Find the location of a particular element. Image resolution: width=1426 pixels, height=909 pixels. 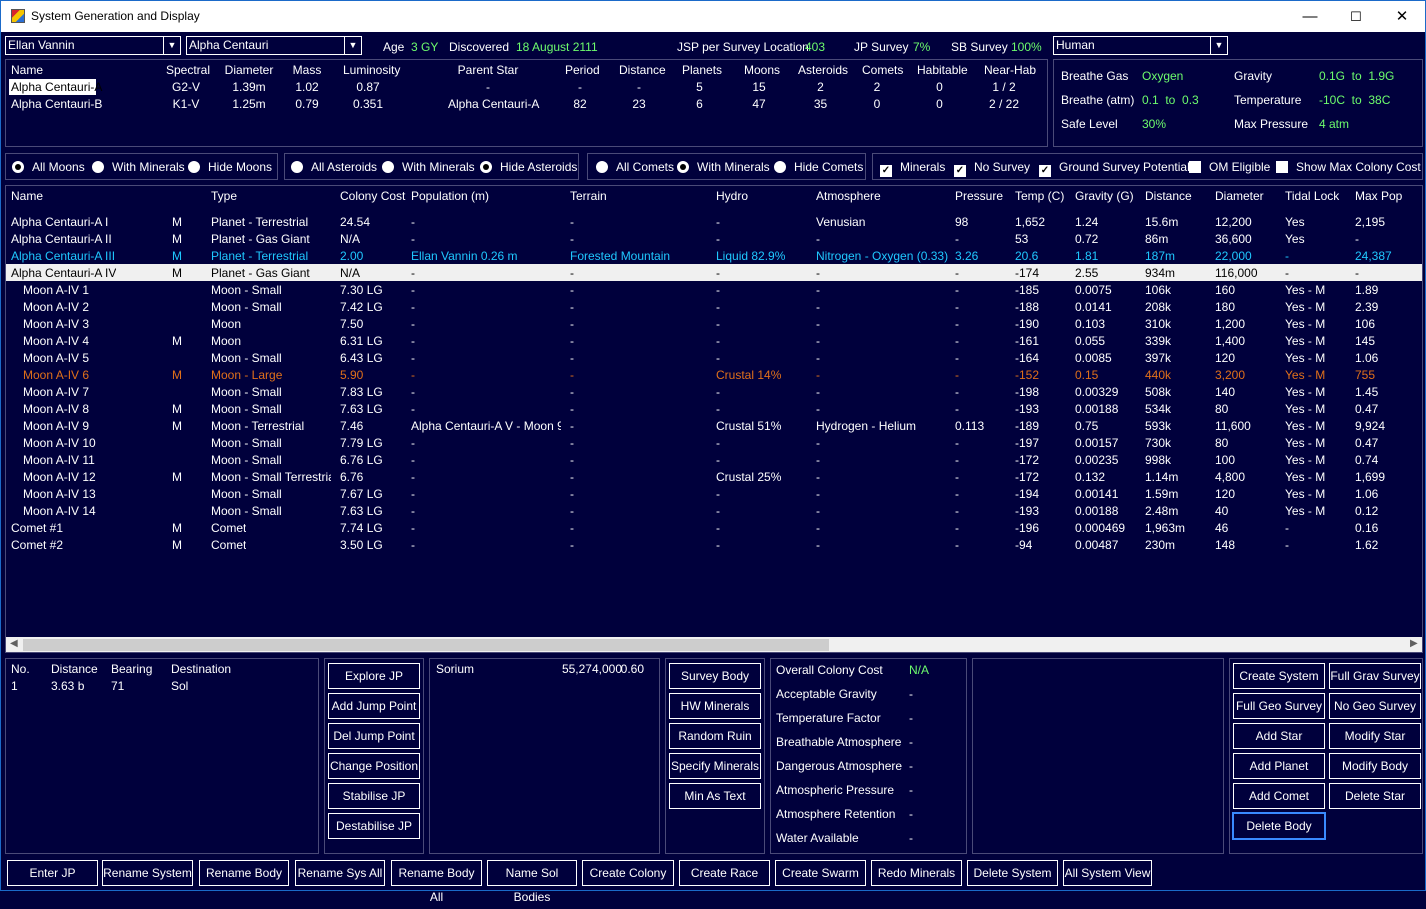

all-system-view-button: All System View is located at coordinates (1107, 873).